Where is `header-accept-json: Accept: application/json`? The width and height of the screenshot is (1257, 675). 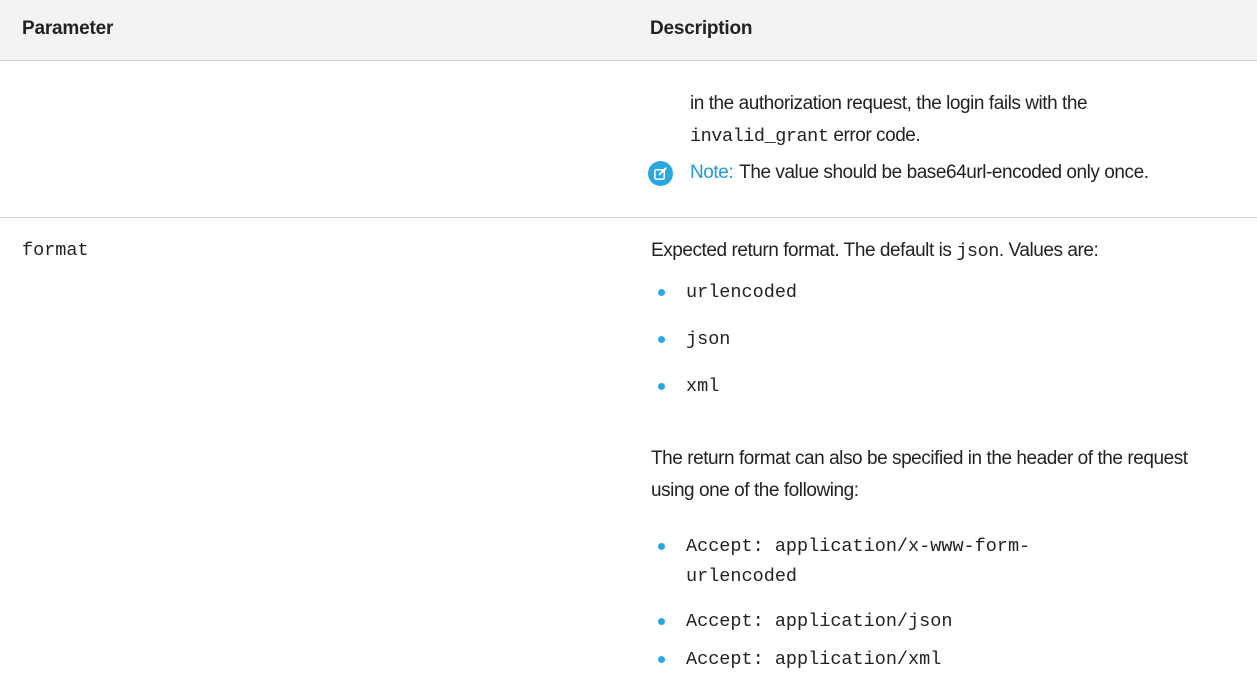
header-accept-json: Accept: application/json is located at coordinates (819, 621).